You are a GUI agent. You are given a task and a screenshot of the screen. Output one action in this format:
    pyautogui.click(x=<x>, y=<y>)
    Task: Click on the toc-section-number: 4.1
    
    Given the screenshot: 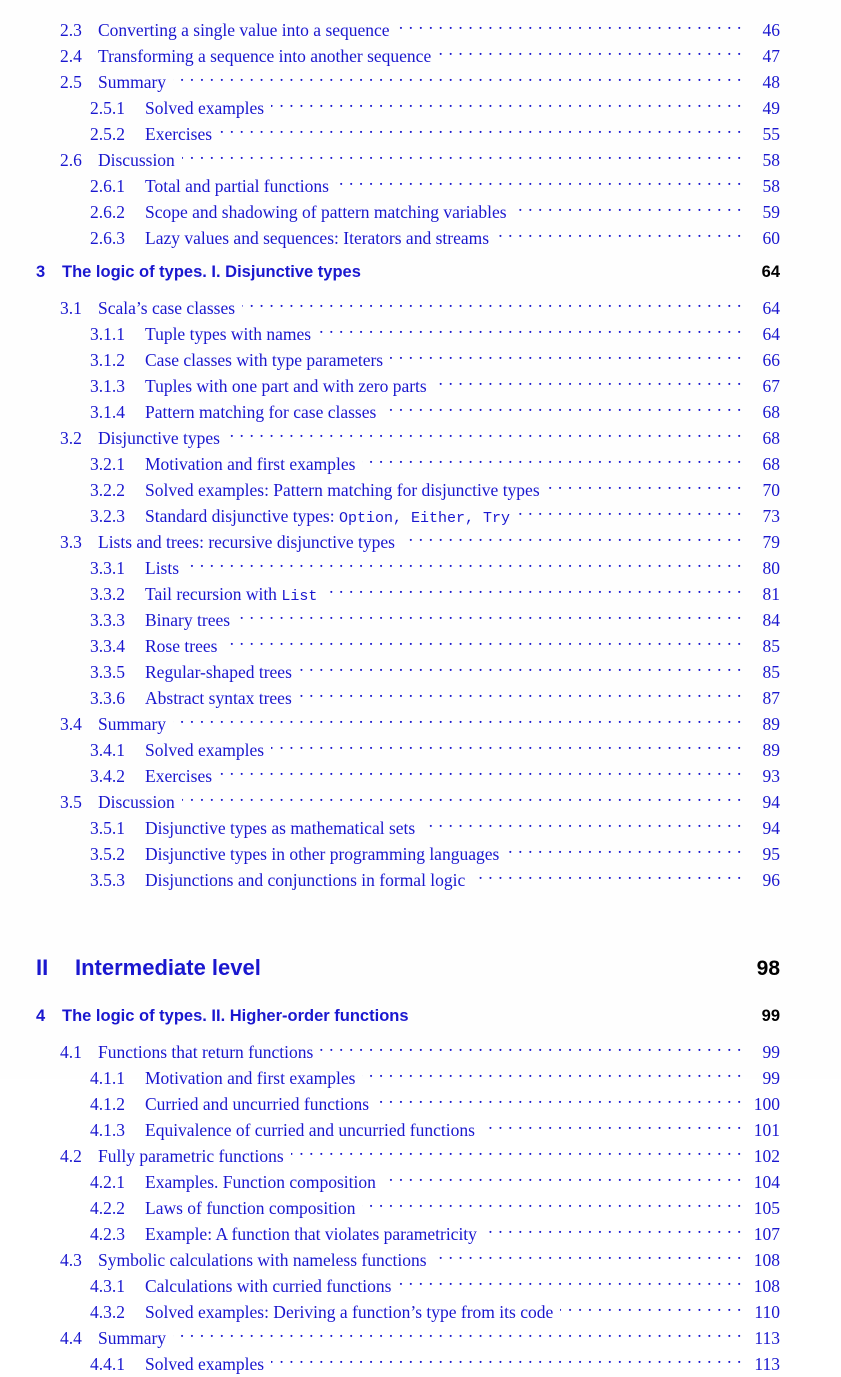 What is the action you would take?
    pyautogui.click(x=71, y=1052)
    